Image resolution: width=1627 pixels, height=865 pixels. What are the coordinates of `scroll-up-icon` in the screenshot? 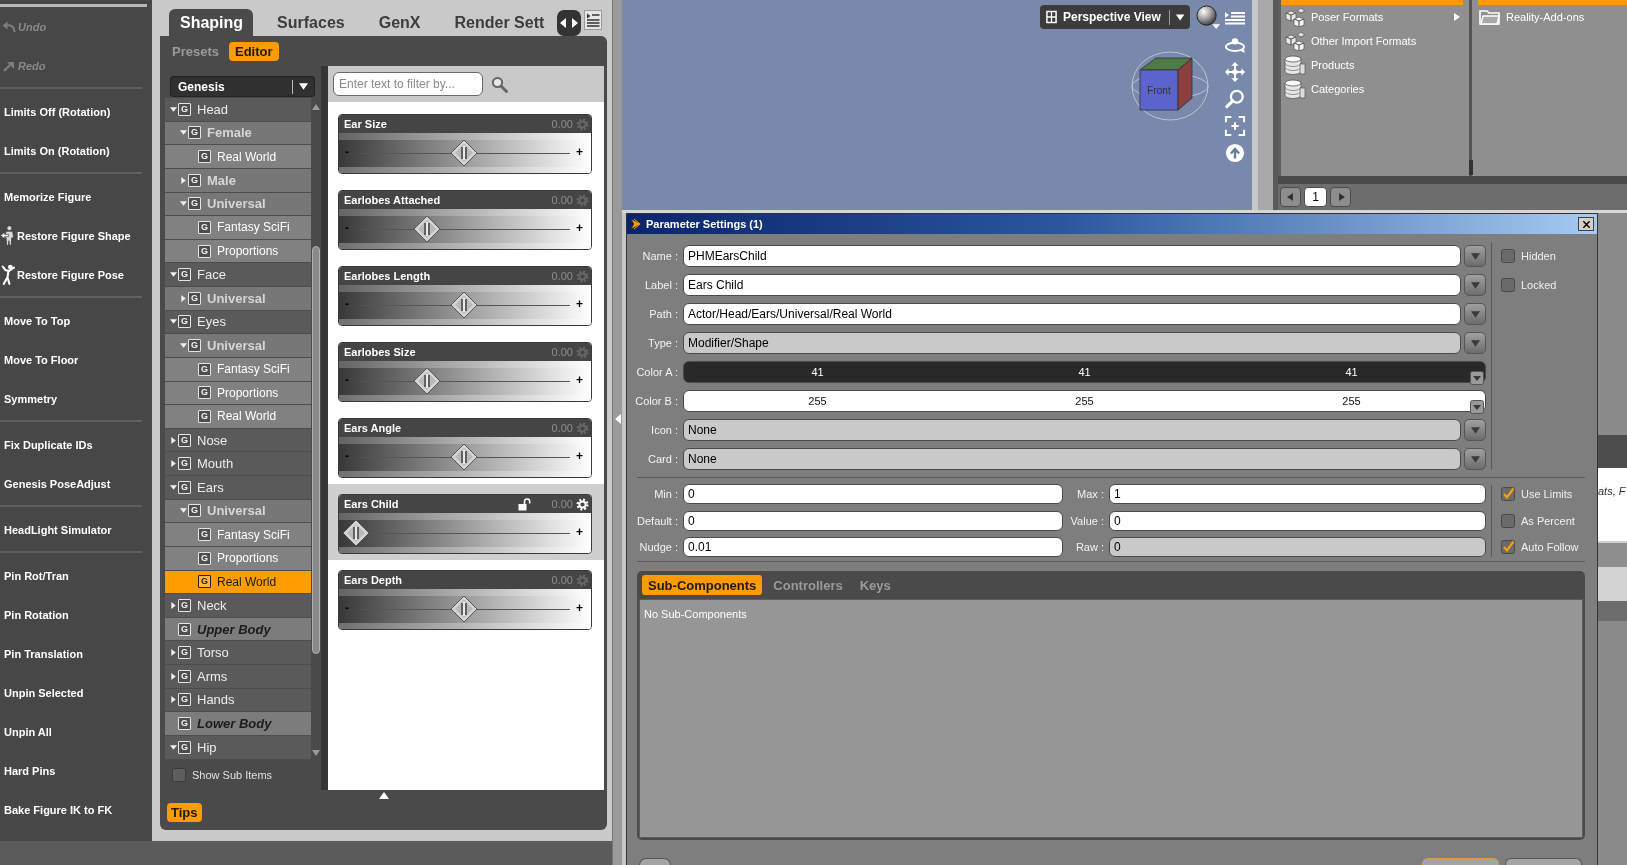 It's located at (316, 107).